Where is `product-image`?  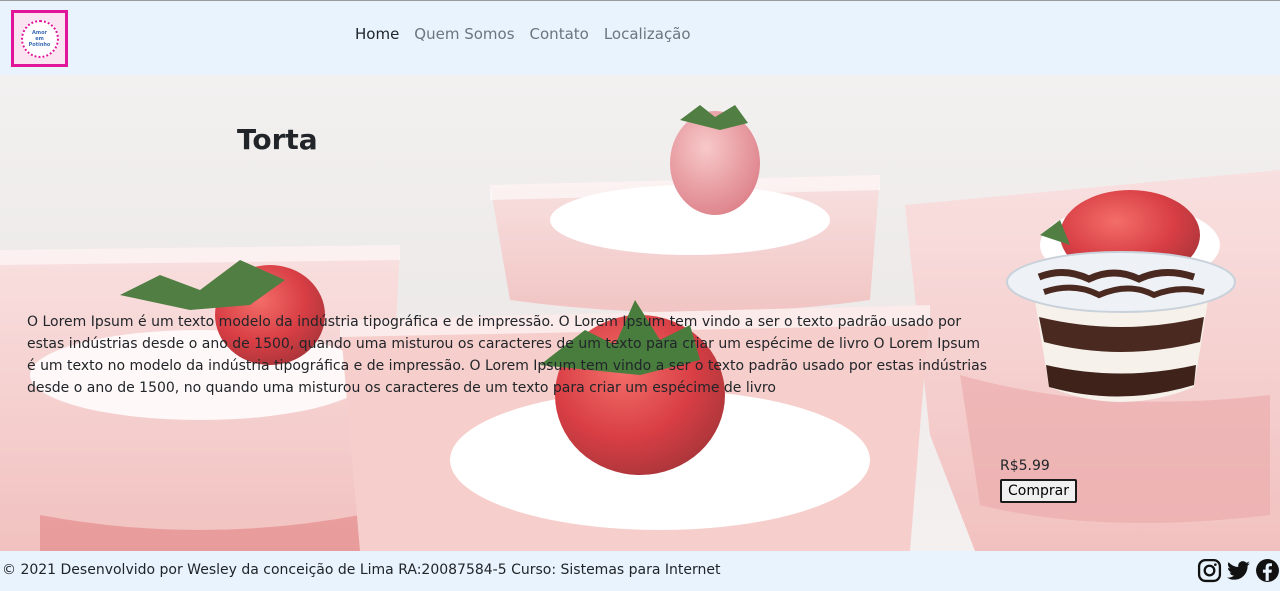
product-image is located at coordinates (1121, 326).